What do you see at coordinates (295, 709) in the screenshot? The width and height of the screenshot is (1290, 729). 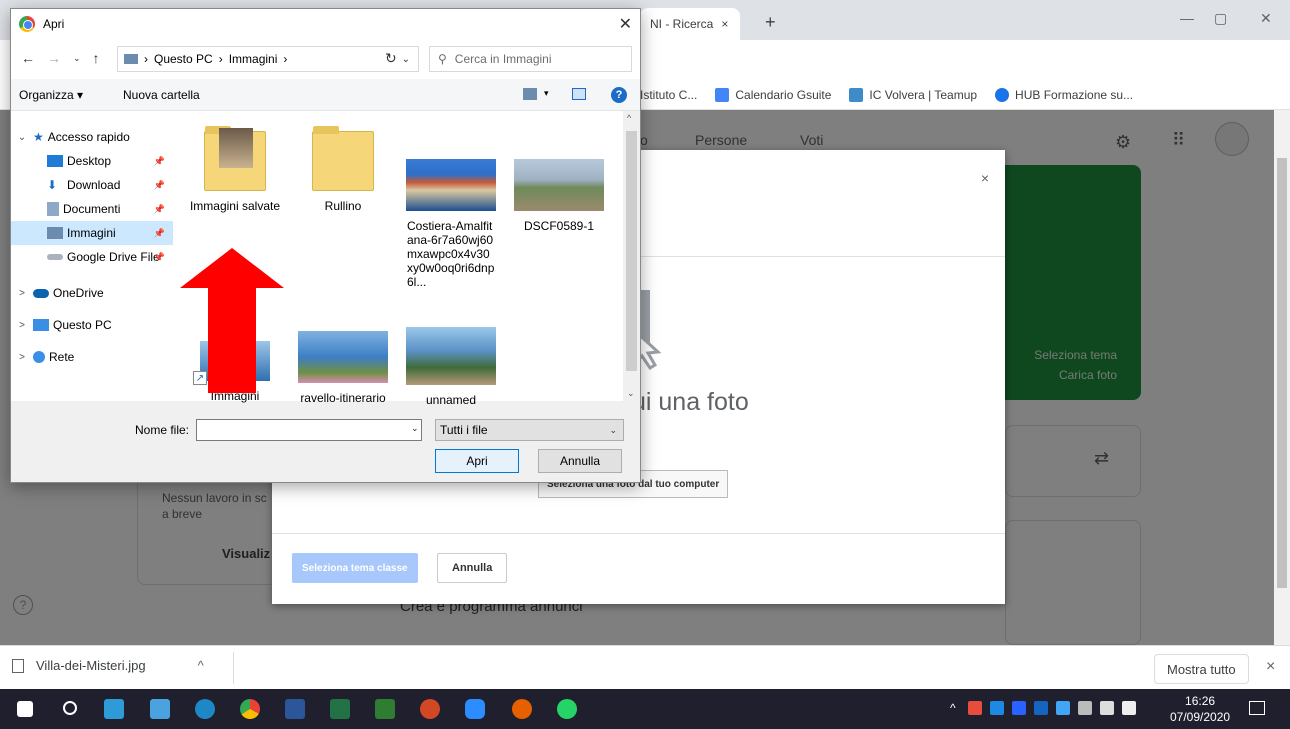 I see `word-icon` at bounding box center [295, 709].